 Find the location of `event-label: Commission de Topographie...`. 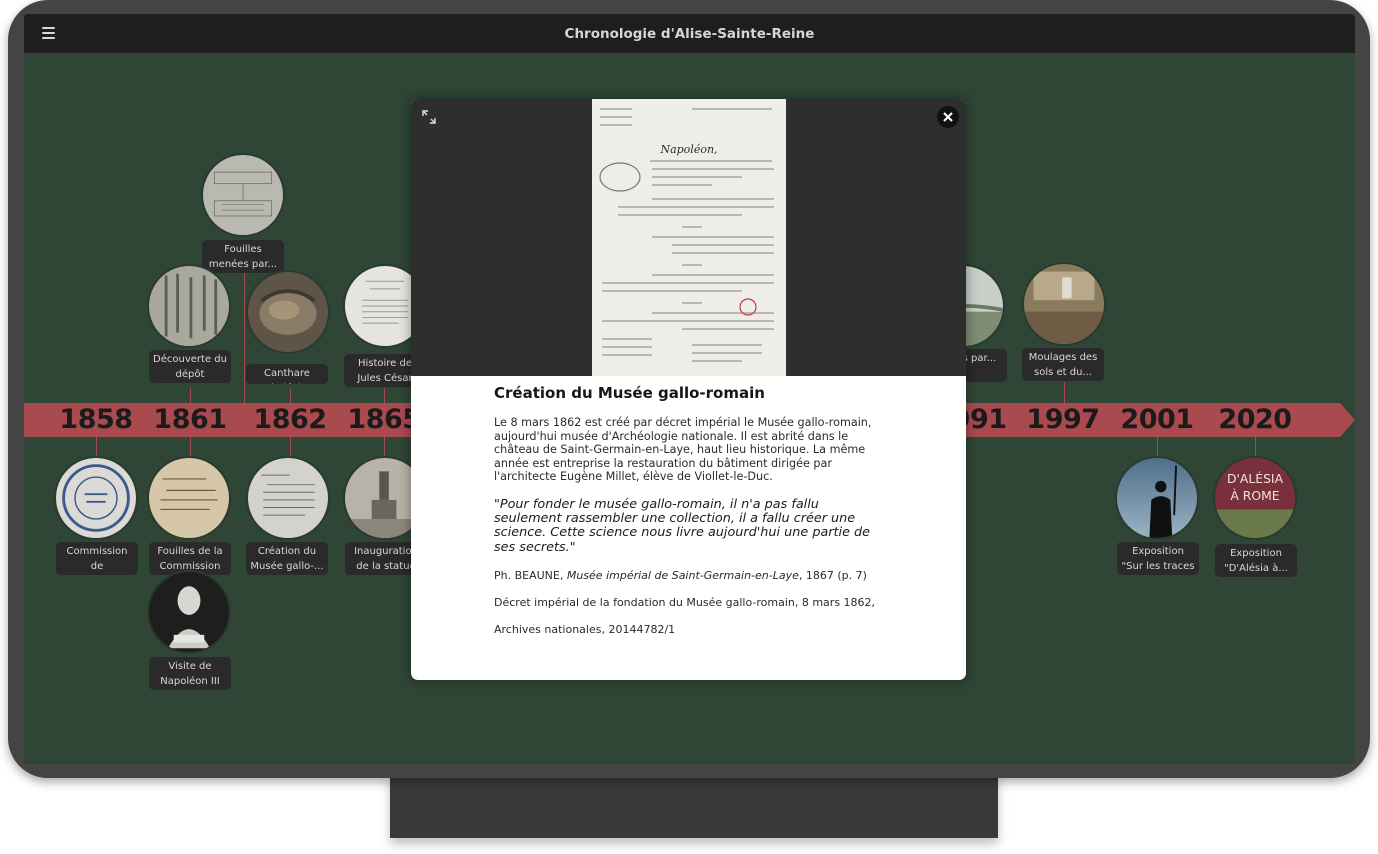

event-label: Commission de Topographie... is located at coordinates (97, 558).